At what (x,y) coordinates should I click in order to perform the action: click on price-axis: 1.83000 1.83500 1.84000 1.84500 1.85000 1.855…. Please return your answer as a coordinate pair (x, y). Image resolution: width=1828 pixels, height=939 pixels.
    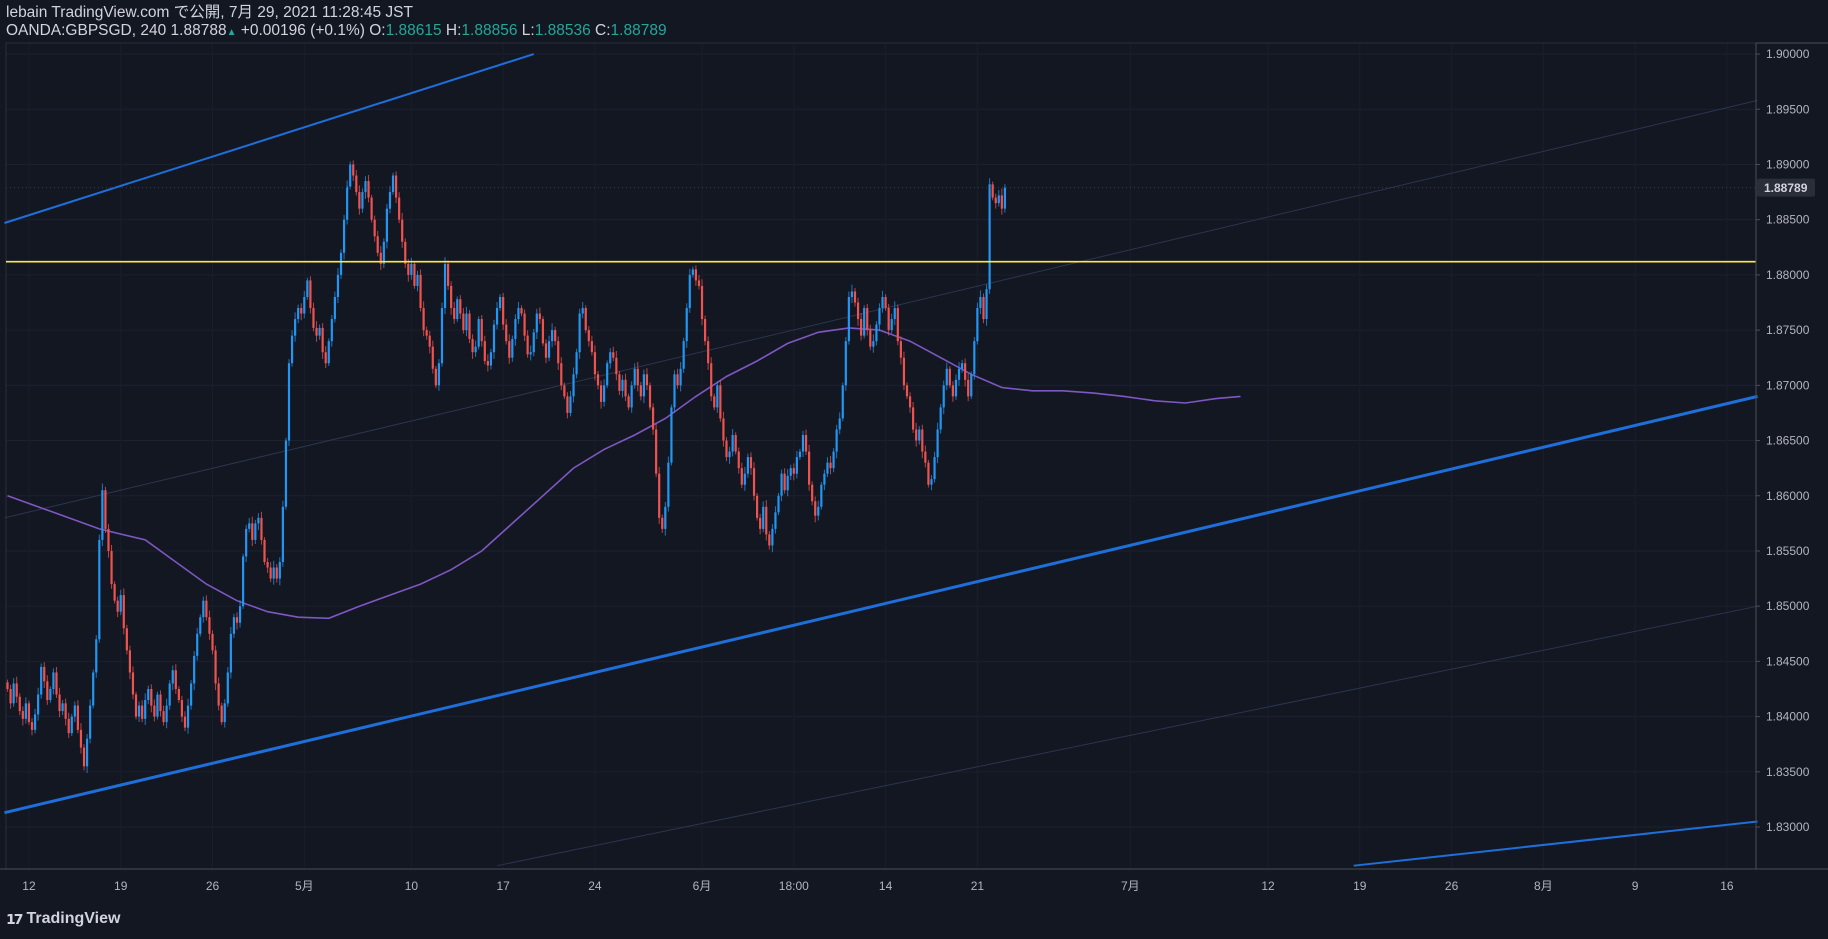
    Looking at the image, I should click on (1783, 440).